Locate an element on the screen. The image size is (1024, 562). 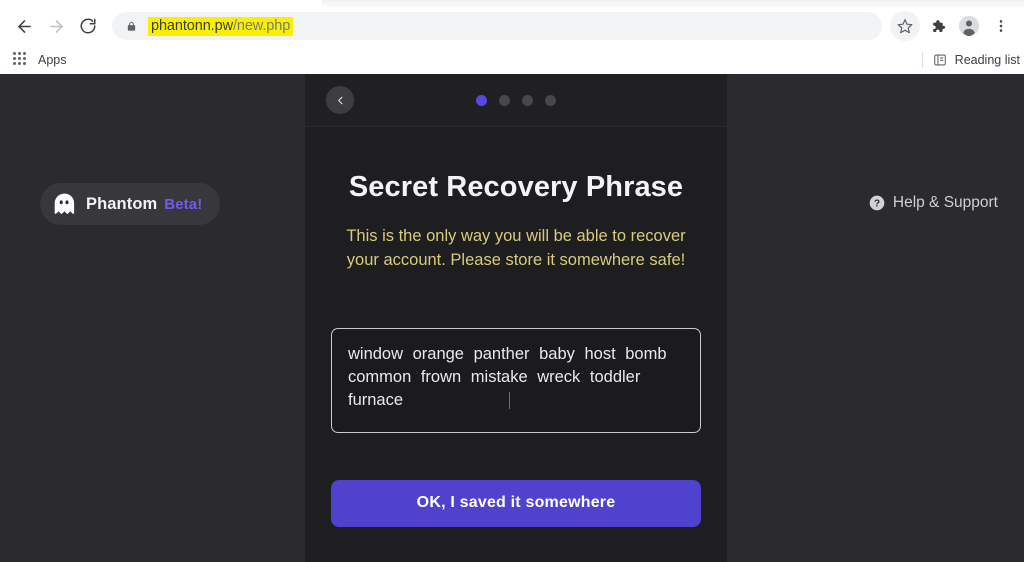
profile-avatar-icon is located at coordinates (969, 26).